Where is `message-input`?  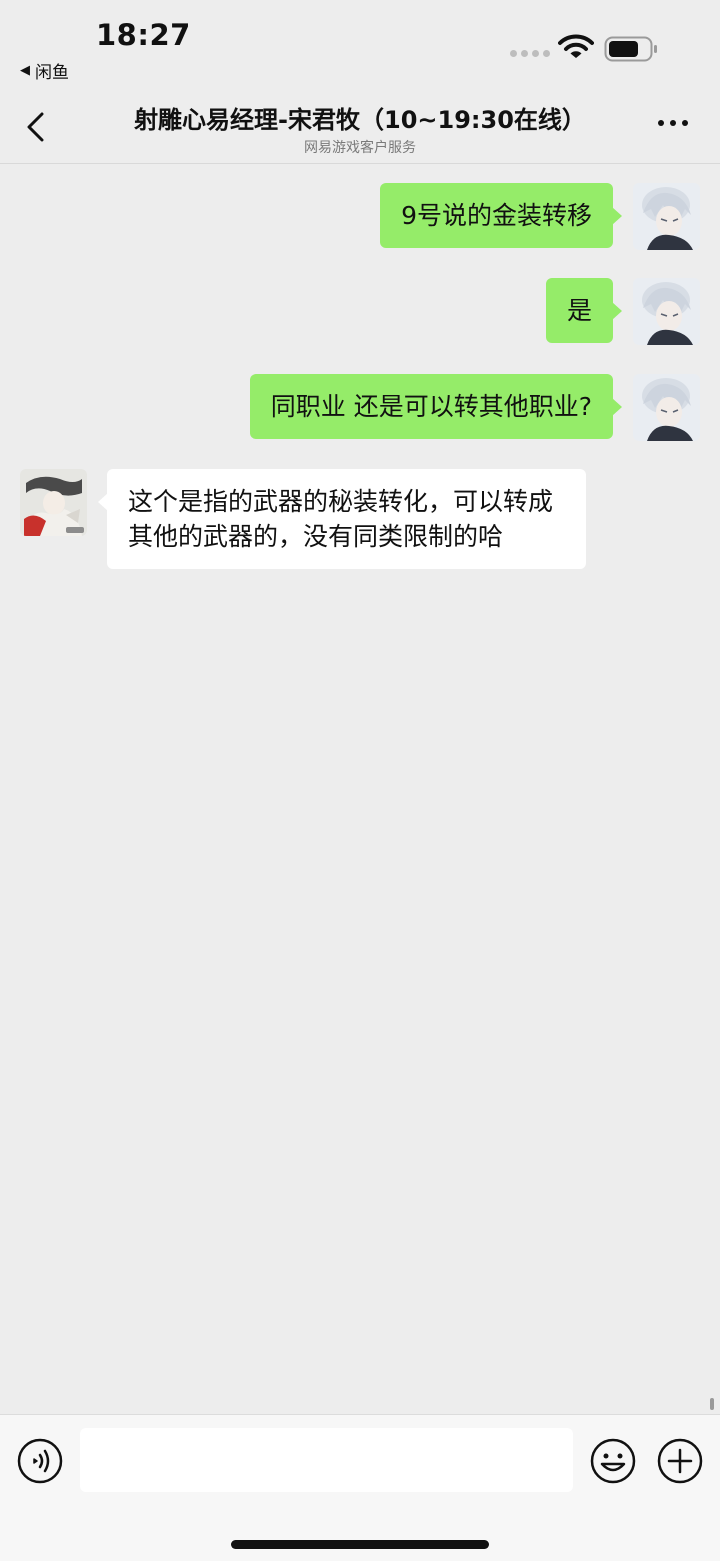 message-input is located at coordinates (326, 1460).